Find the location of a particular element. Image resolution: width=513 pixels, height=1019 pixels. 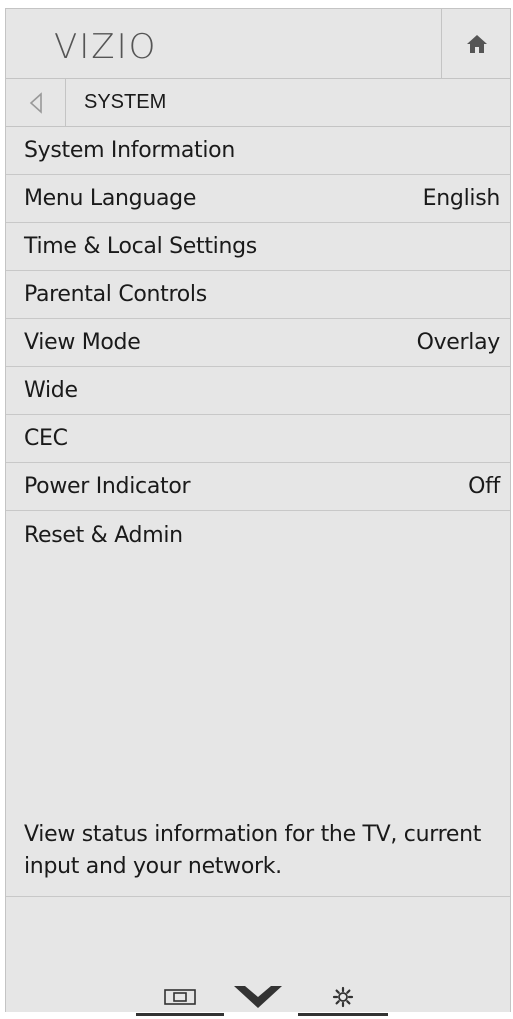

picture-size-button is located at coordinates (180, 997).